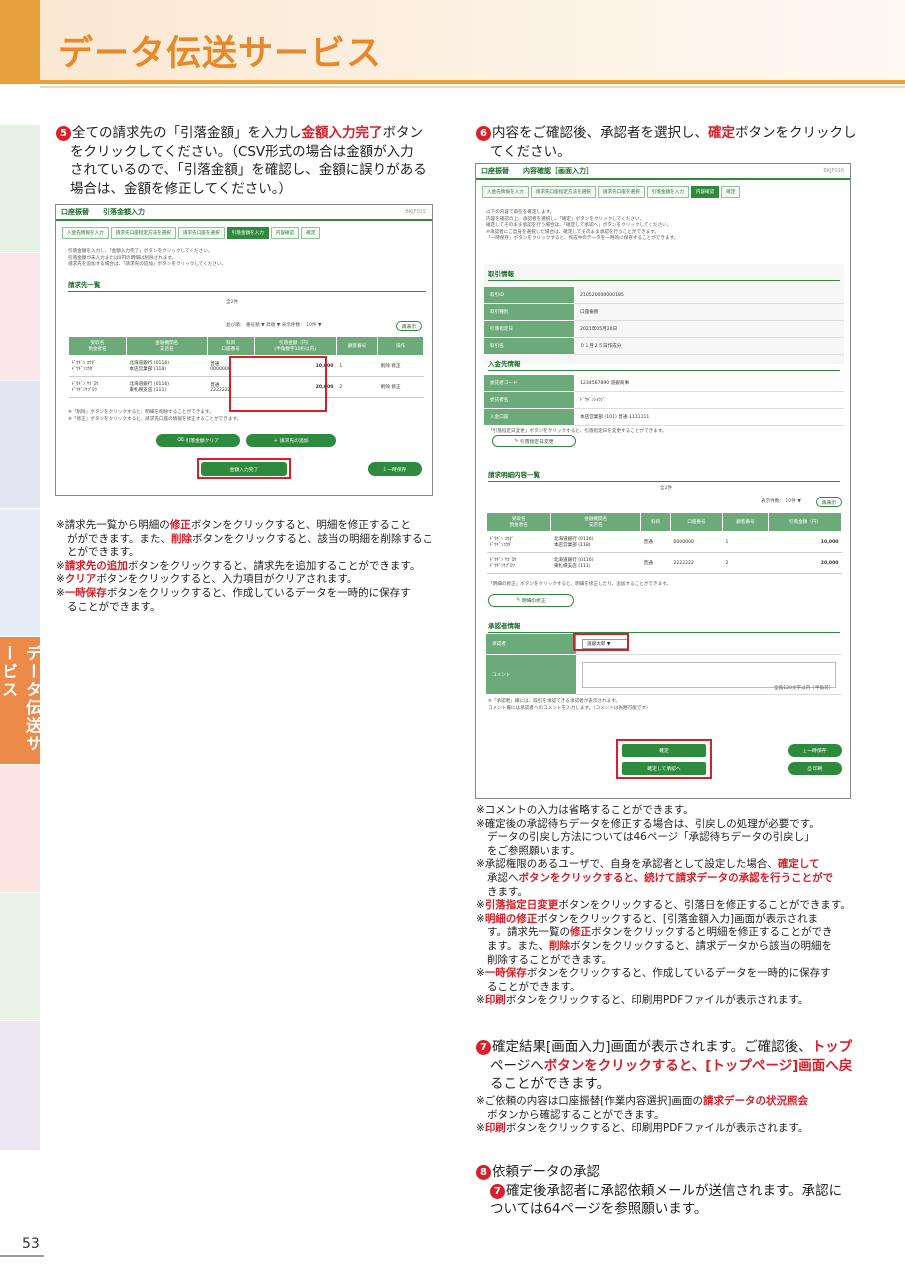  What do you see at coordinates (627, 864) in the screenshot?
I see `note-segment: ※承認権限のあるユーザで、自身を承認者として設定した場合、` at bounding box center [627, 864].